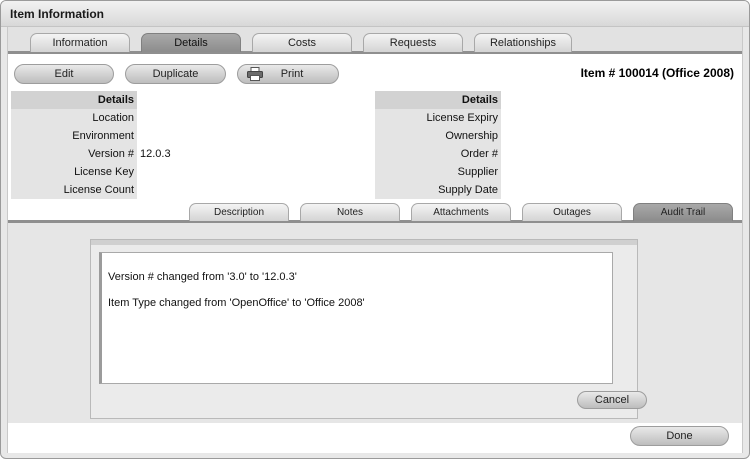  What do you see at coordinates (74, 172) in the screenshot?
I see `label-license-key: License Key` at bounding box center [74, 172].